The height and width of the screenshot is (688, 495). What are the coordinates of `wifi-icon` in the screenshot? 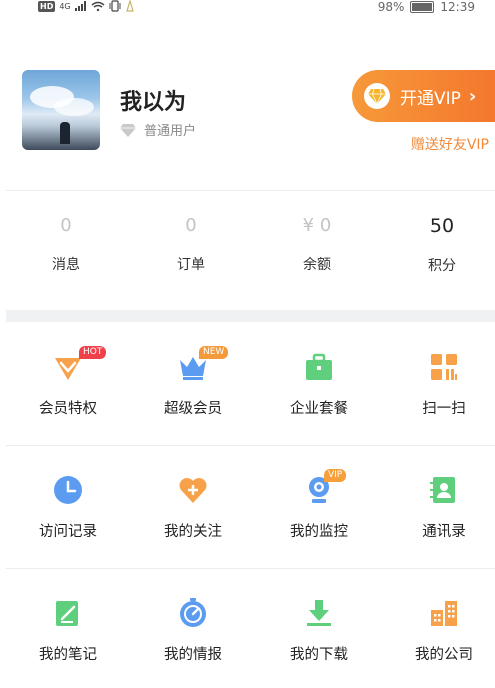 It's located at (98, 6).